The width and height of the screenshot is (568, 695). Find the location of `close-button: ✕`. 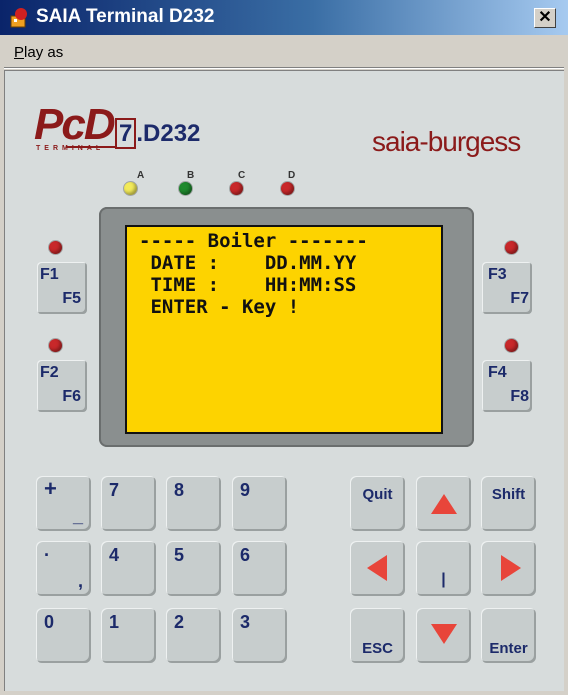

close-button: ✕ is located at coordinates (545, 18).